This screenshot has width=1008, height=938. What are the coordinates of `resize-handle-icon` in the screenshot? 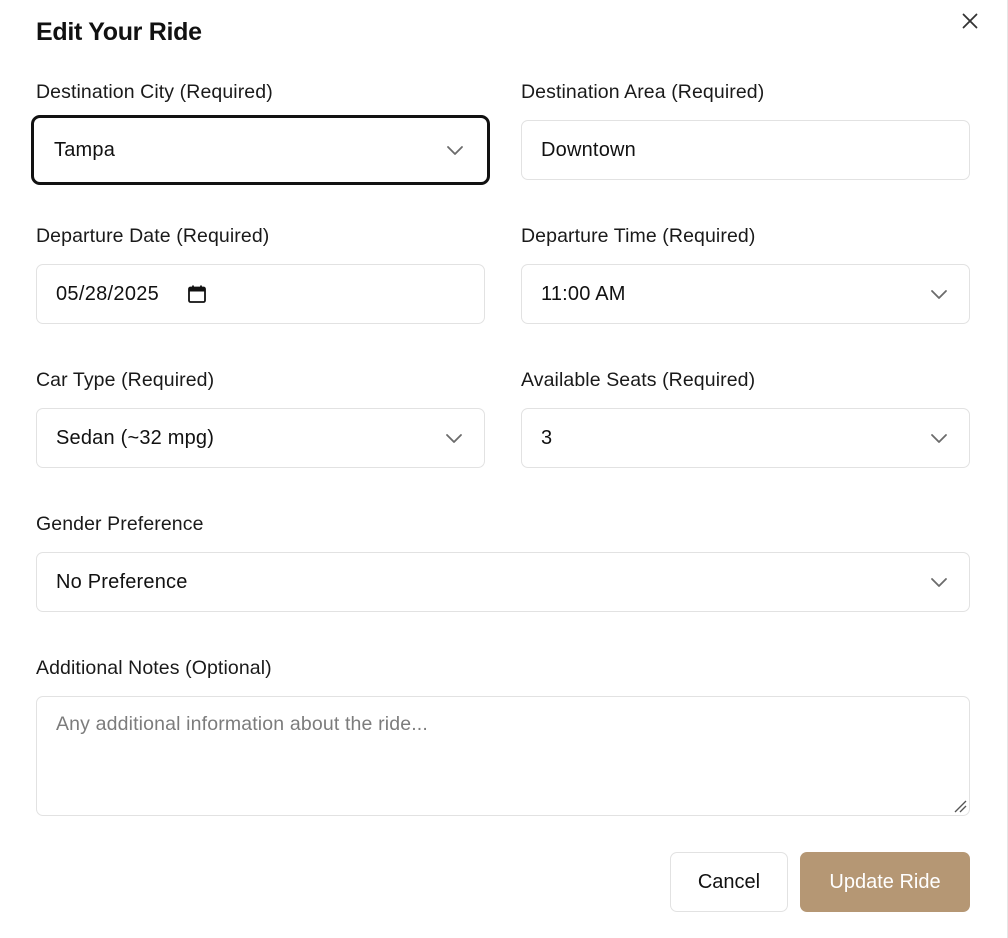 It's located at (960, 806).